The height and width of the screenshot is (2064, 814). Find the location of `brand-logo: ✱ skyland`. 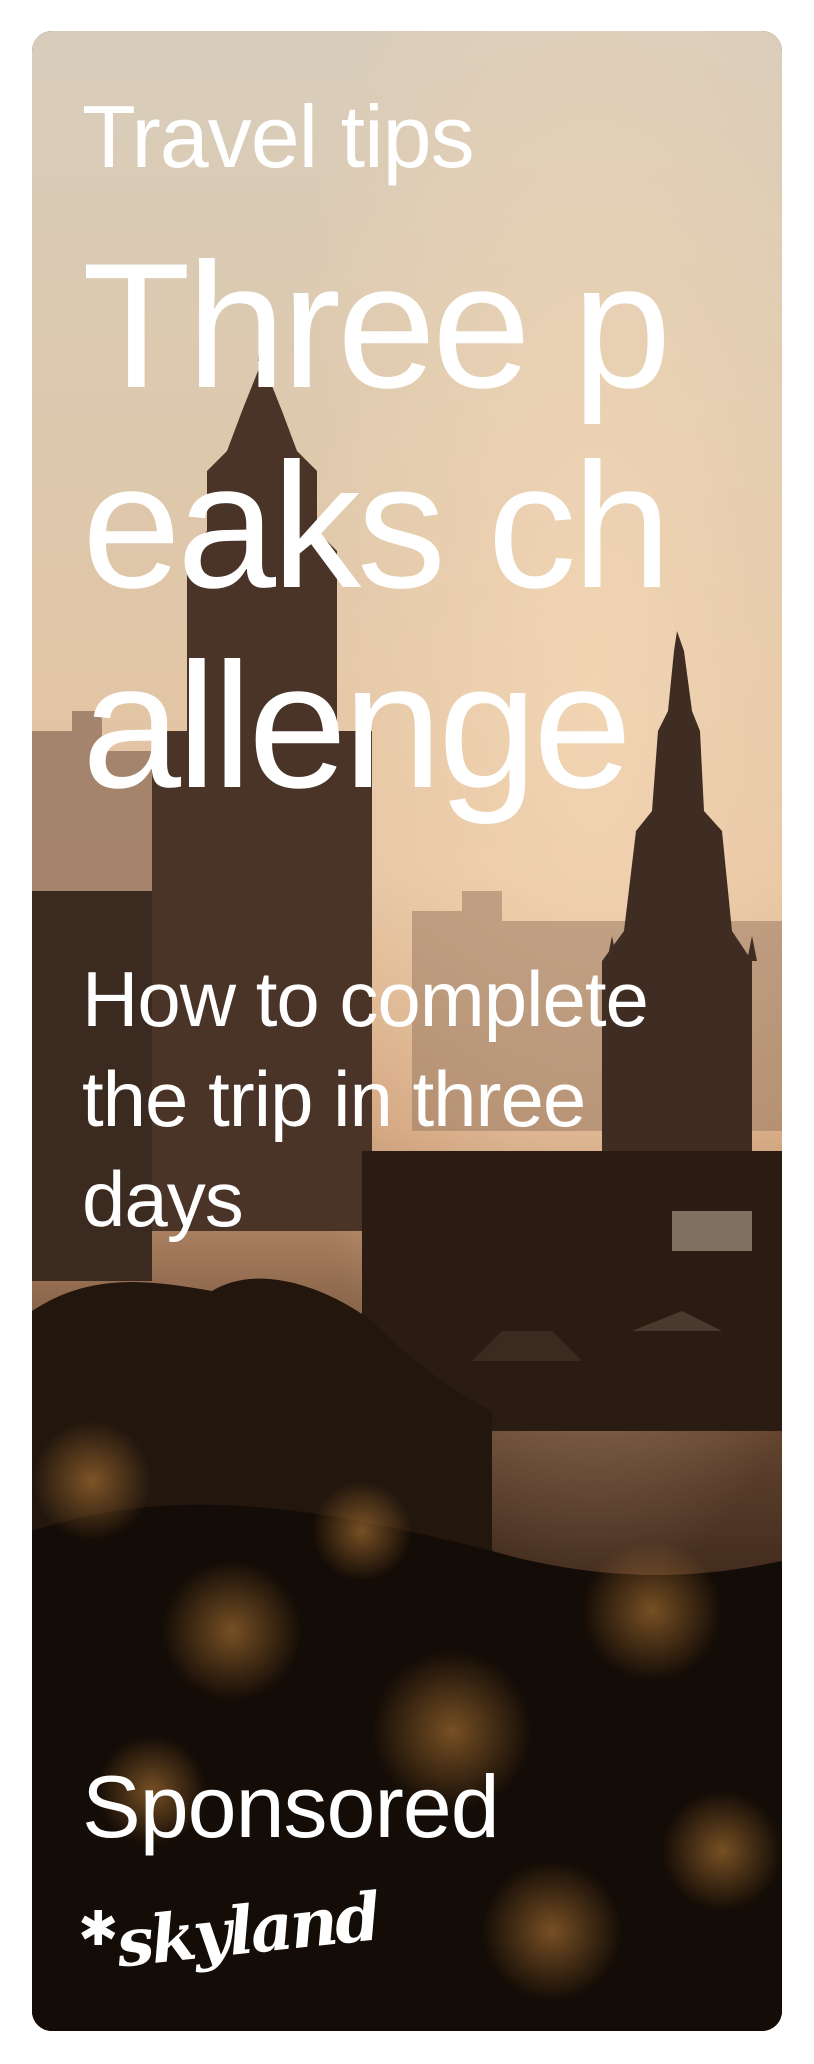

brand-logo: ✱ skyland is located at coordinates (230, 1939).